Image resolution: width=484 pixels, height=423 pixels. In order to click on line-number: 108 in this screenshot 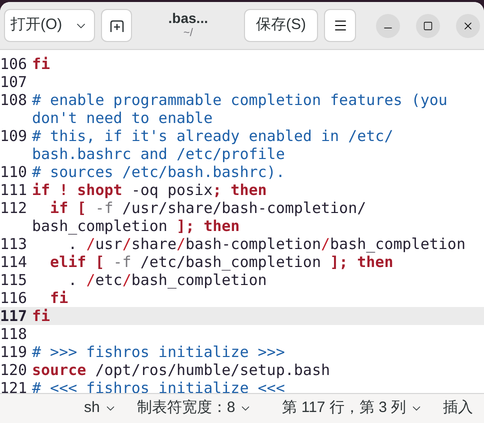, I will do `click(14, 100)`.